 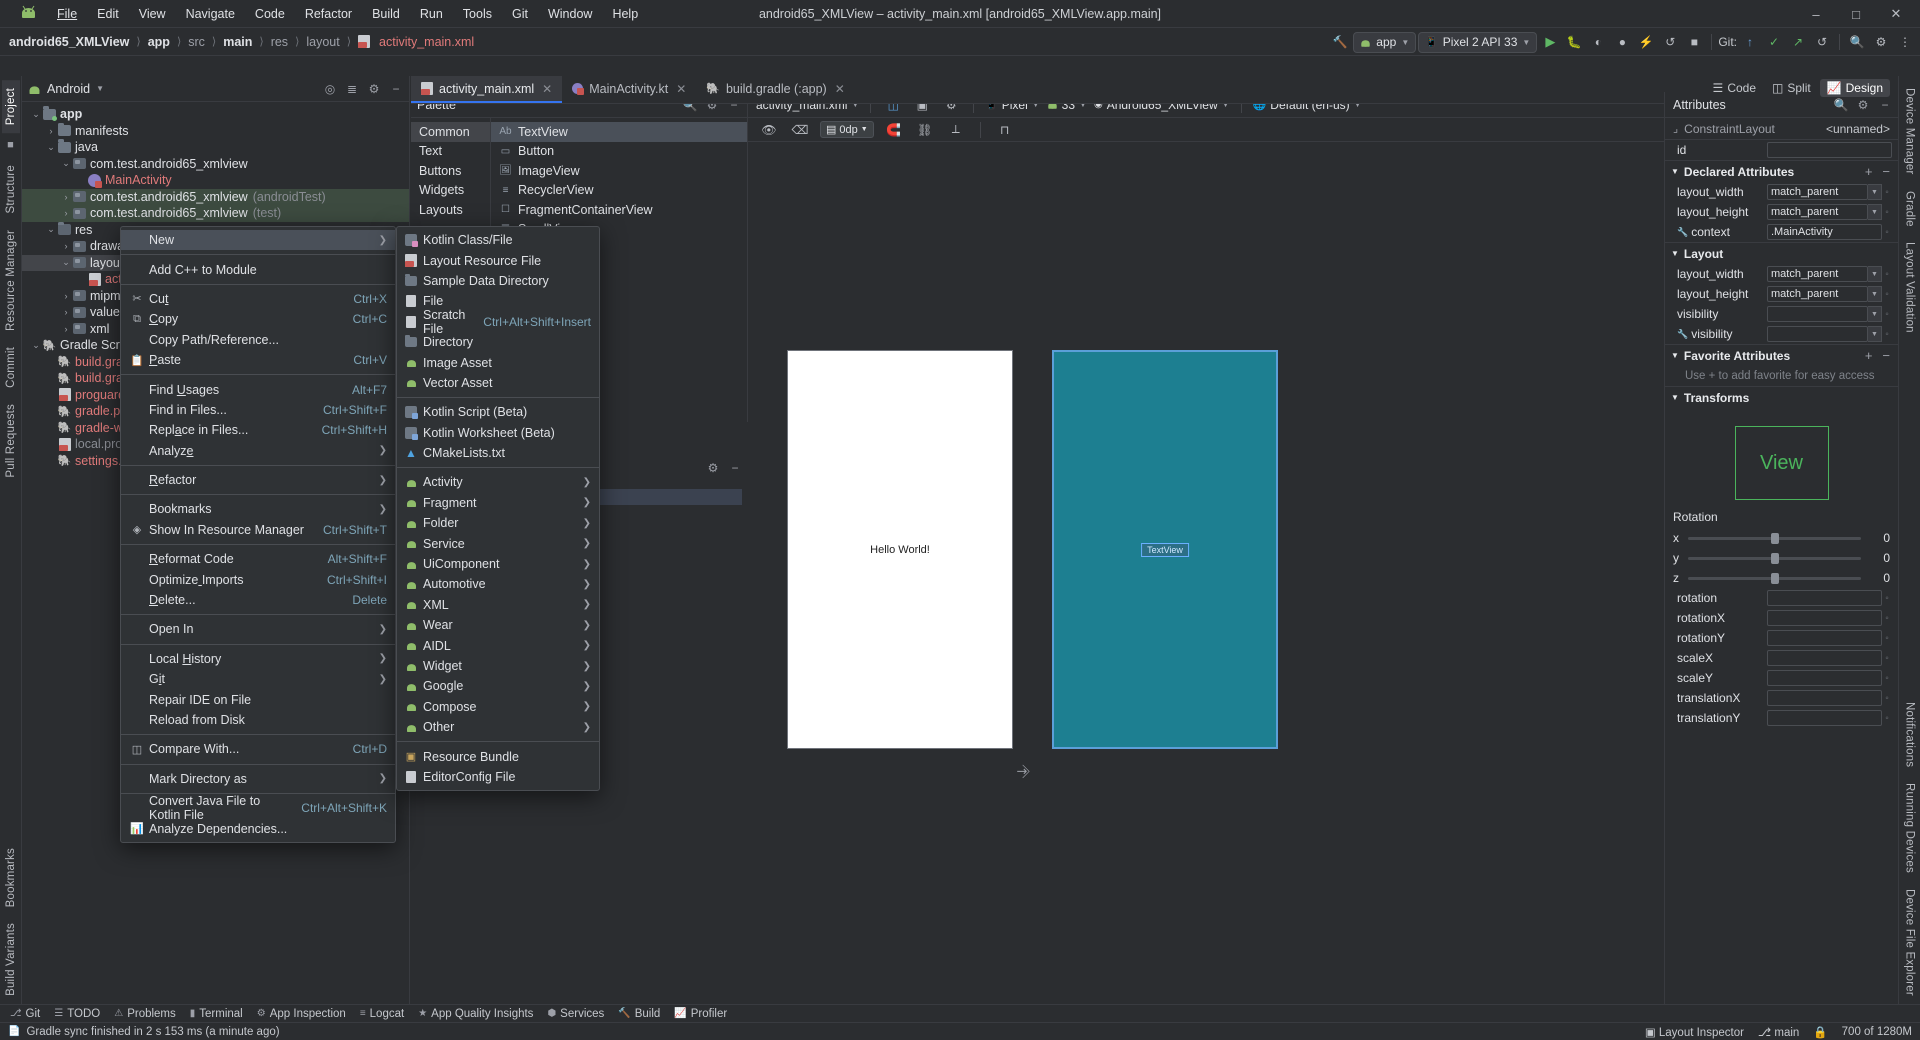 I want to click on lock-icon: 🔒, so click(x=1820, y=1032).